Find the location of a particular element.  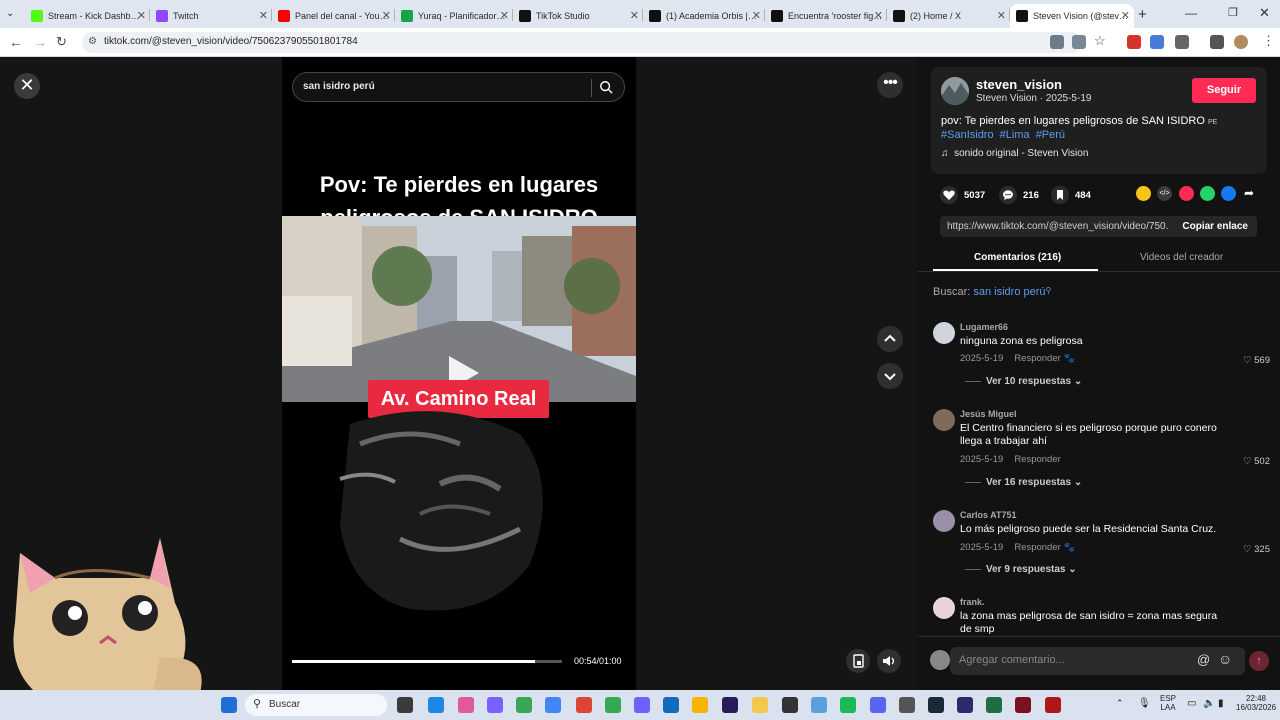

search-icon: ⚲ is located at coordinates (1049, 290).